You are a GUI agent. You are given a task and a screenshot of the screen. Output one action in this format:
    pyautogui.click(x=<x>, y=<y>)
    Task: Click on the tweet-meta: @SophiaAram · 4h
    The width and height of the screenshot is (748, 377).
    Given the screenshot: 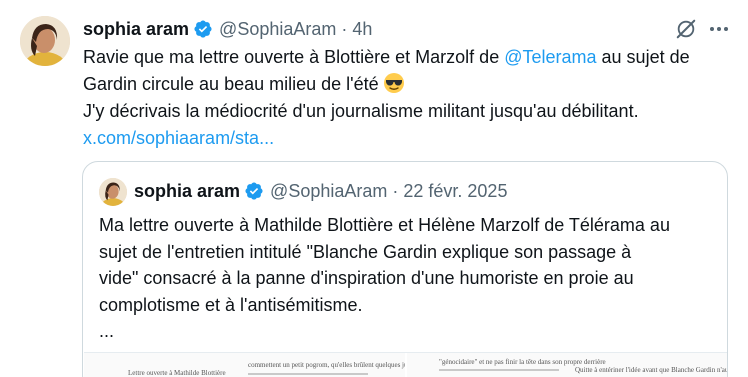 What is the action you would take?
    pyautogui.click(x=295, y=29)
    